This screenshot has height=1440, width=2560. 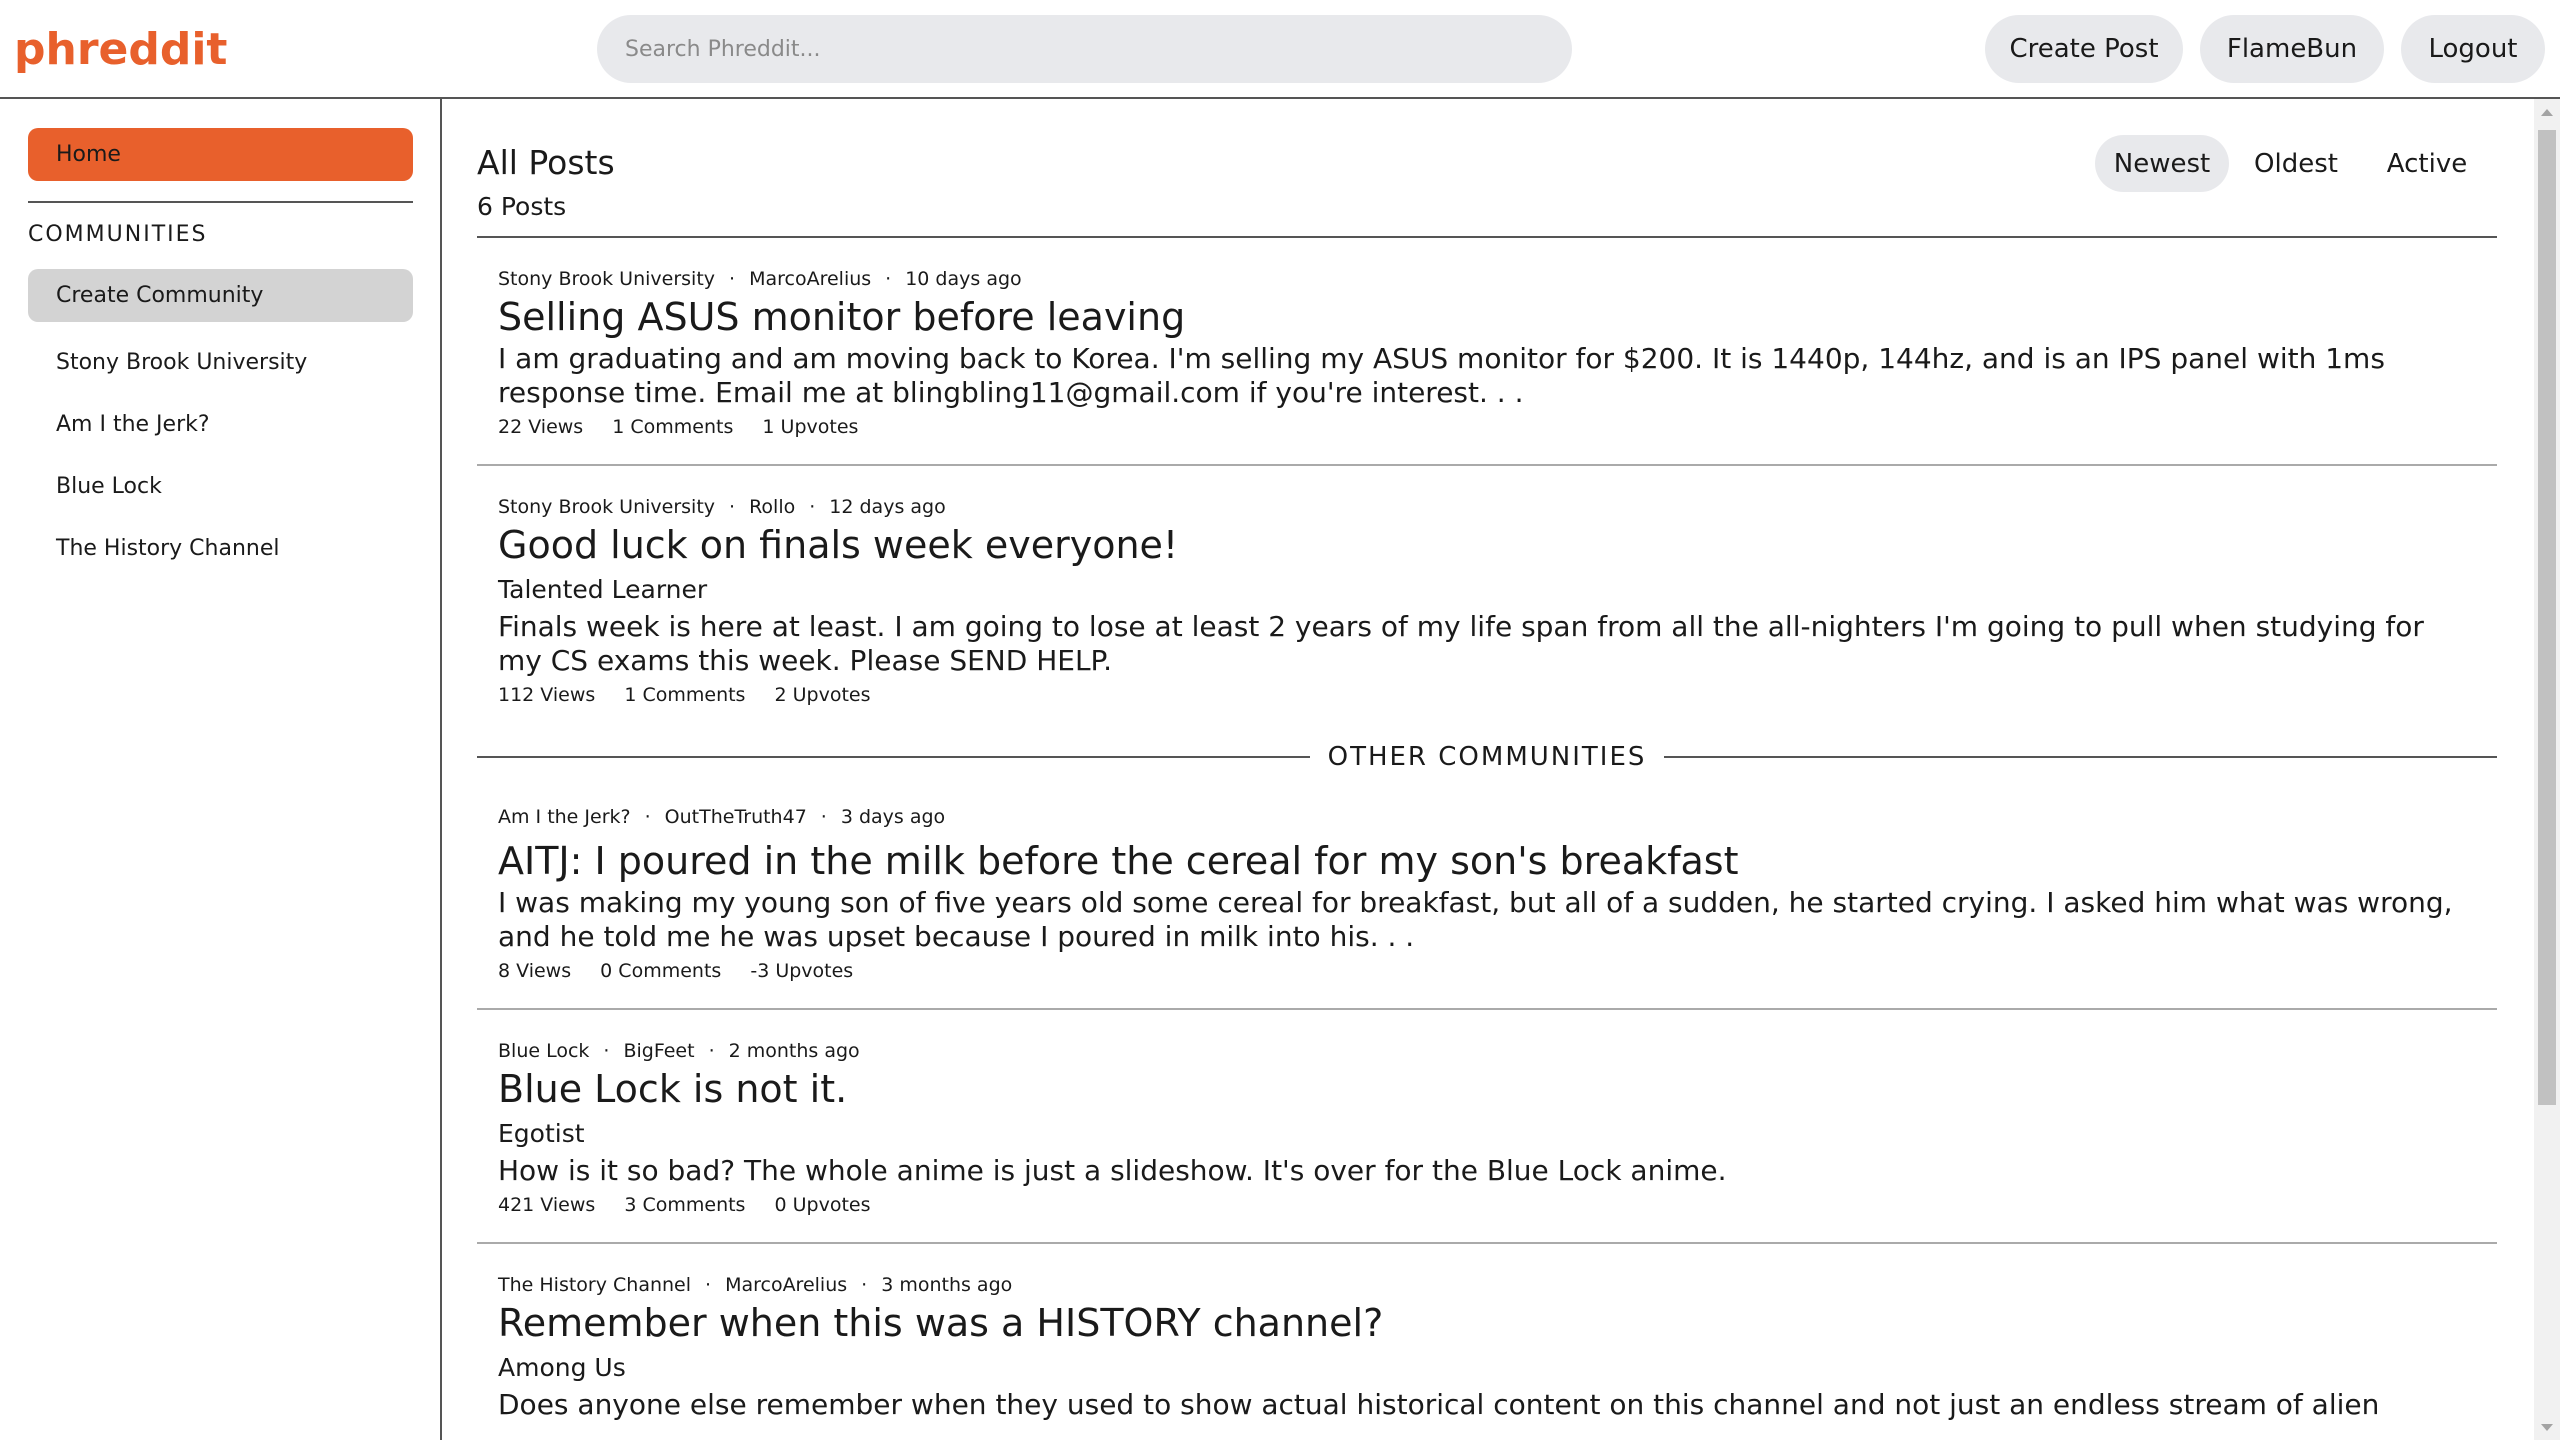 I want to click on create-community-button: Create Community, so click(x=220, y=295).